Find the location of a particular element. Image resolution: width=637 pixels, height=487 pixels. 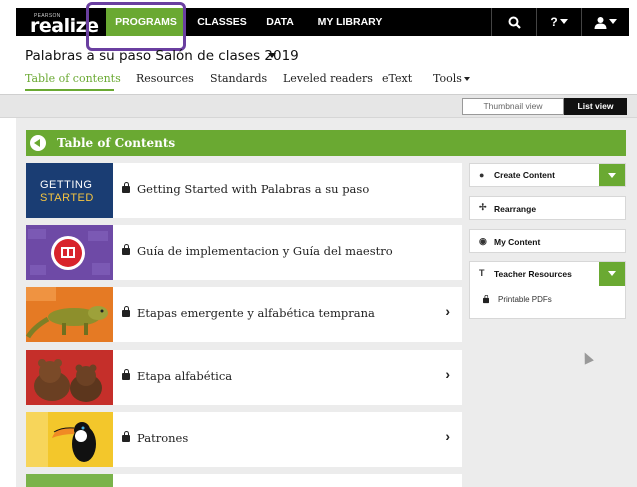

rearrange-label: Rearrange is located at coordinates (515, 209).